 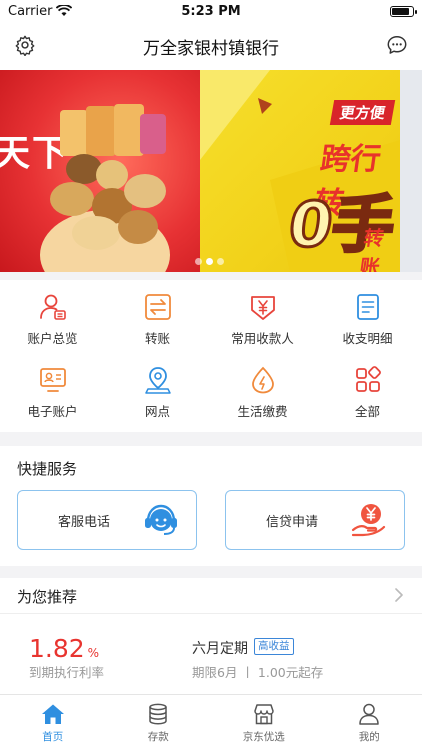 I want to click on profile-icon, so click(x=369, y=714).